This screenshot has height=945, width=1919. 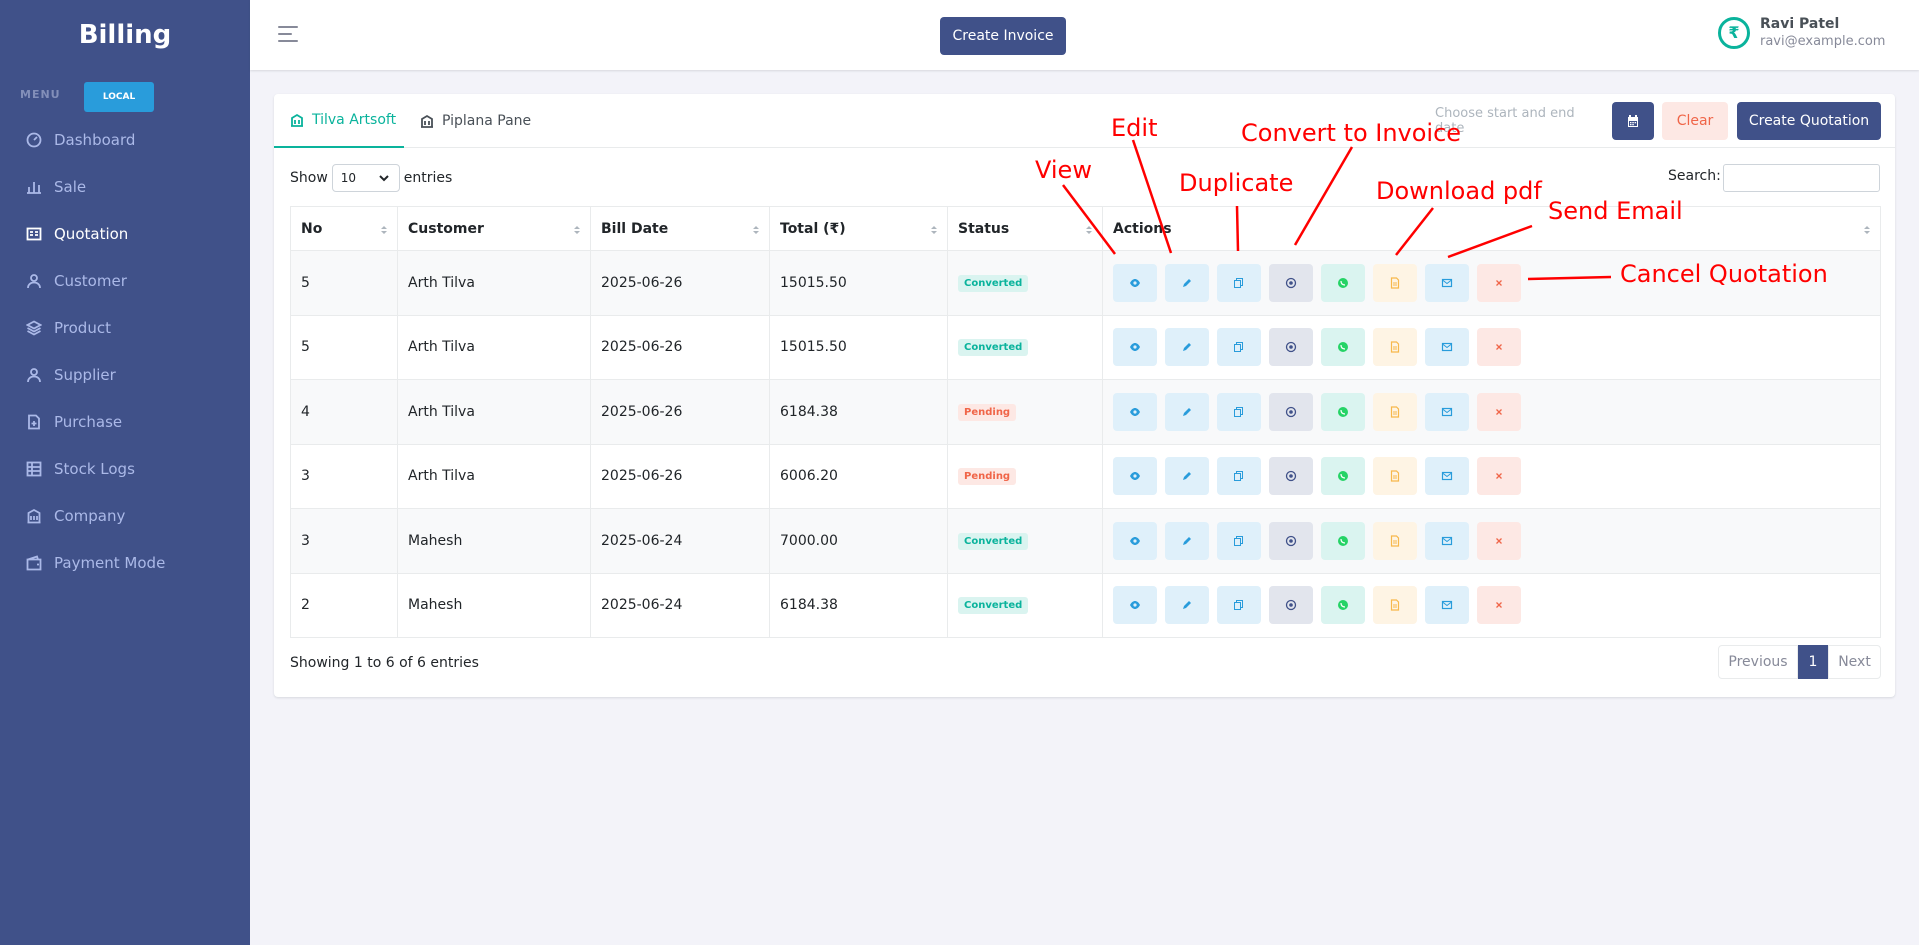 What do you see at coordinates (1025, 476) in the screenshot?
I see `cell-status: Pending` at bounding box center [1025, 476].